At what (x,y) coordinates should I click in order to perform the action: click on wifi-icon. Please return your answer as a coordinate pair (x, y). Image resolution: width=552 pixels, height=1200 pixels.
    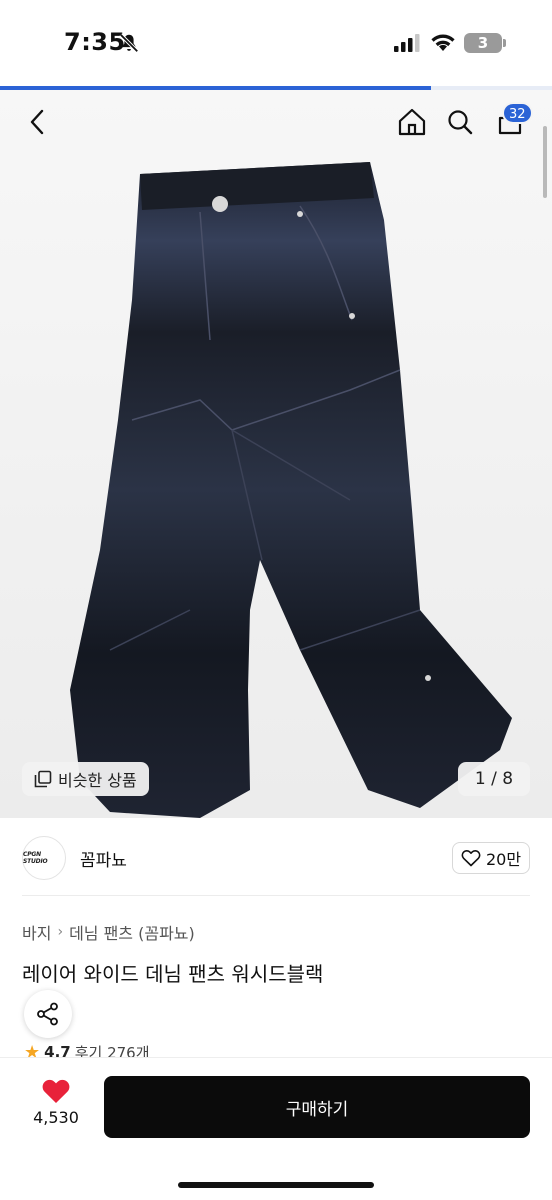
    Looking at the image, I should click on (443, 42).